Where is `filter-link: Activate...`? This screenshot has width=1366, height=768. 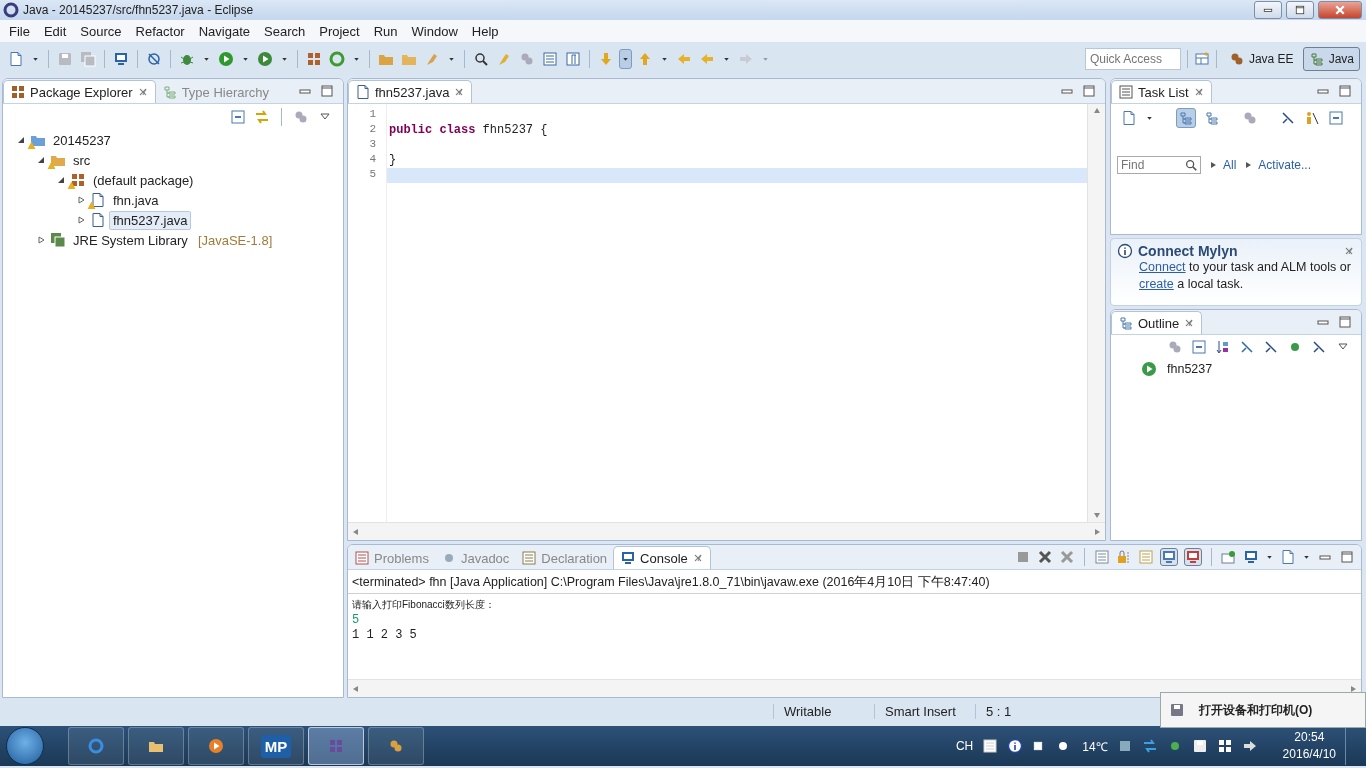
filter-link: Activate... is located at coordinates (1285, 165).